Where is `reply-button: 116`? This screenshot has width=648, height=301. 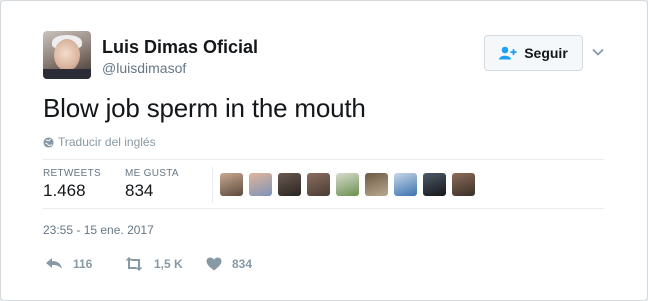 reply-button: 116 is located at coordinates (68, 264).